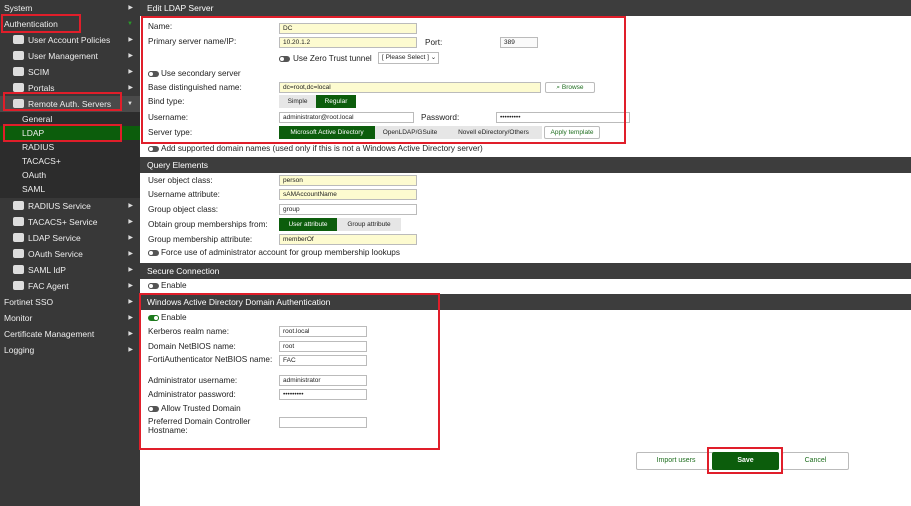  What do you see at coordinates (55, 254) in the screenshot?
I see `label: OAuth Service` at bounding box center [55, 254].